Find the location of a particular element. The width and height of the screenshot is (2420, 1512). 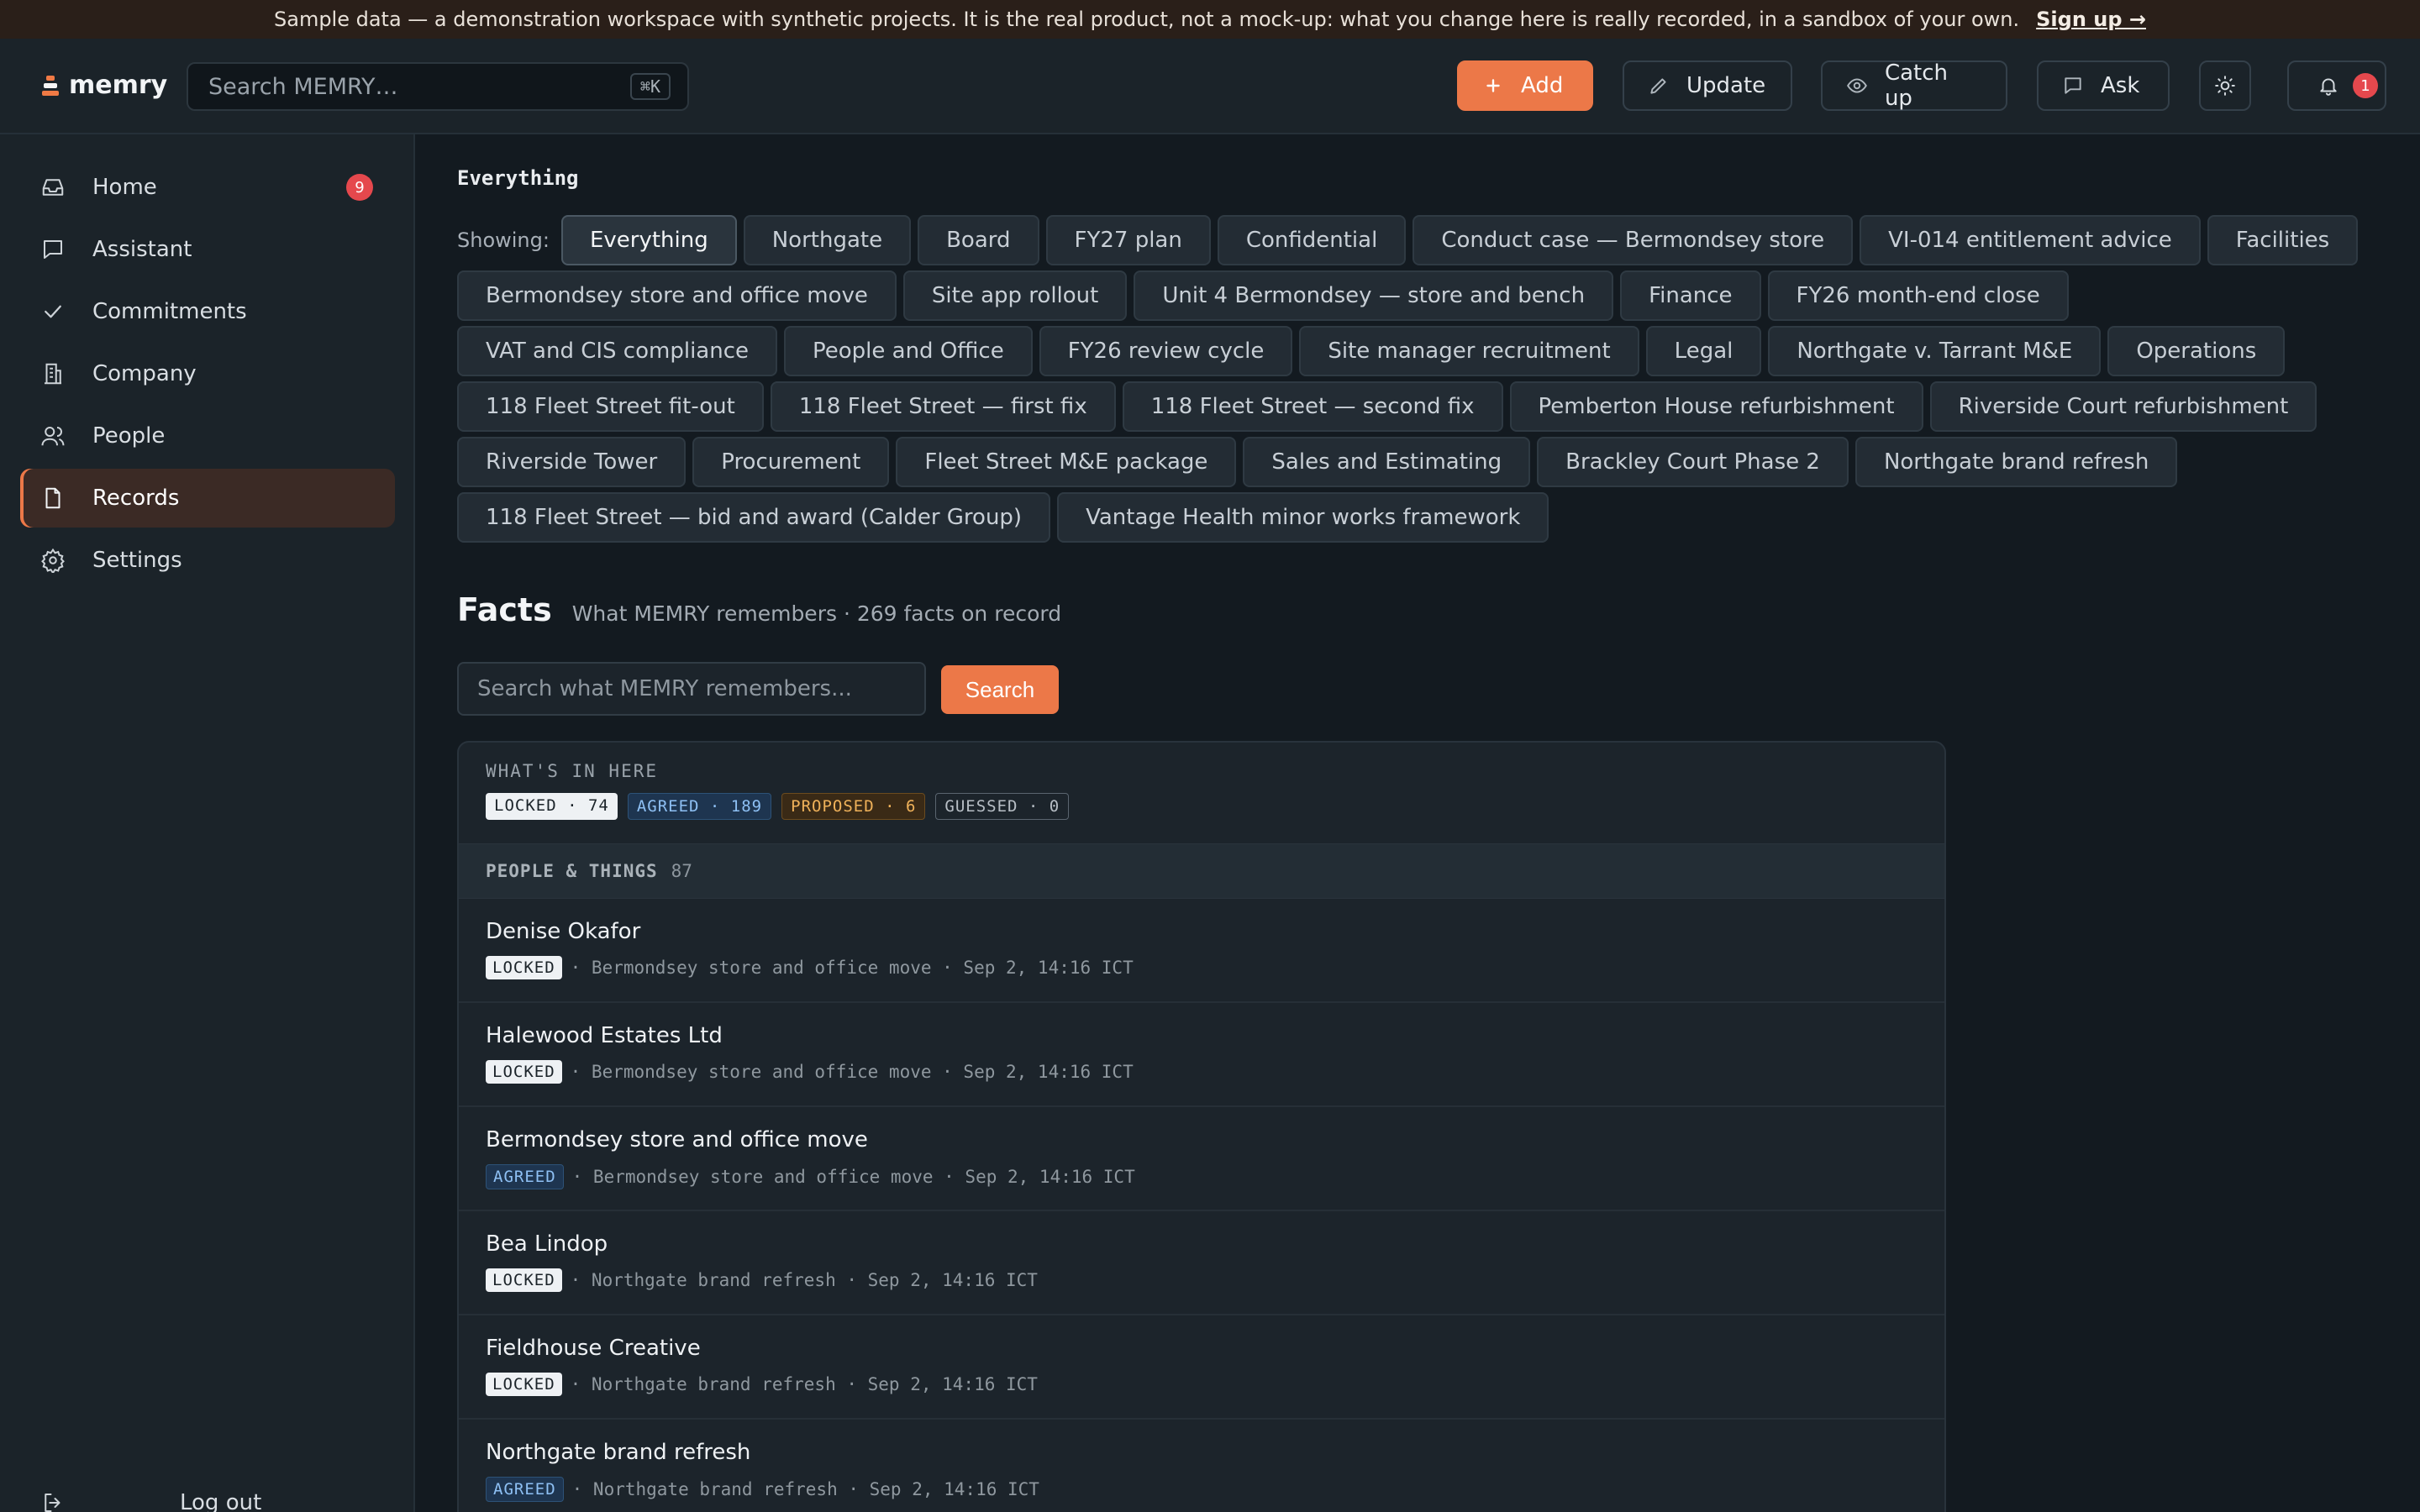

brand-logo: memry is located at coordinates (105, 85).